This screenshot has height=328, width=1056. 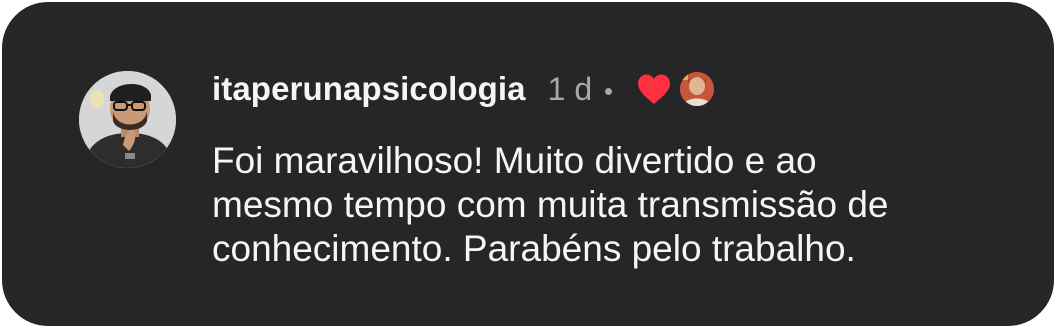 What do you see at coordinates (654, 89) in the screenshot?
I see `heart-icon` at bounding box center [654, 89].